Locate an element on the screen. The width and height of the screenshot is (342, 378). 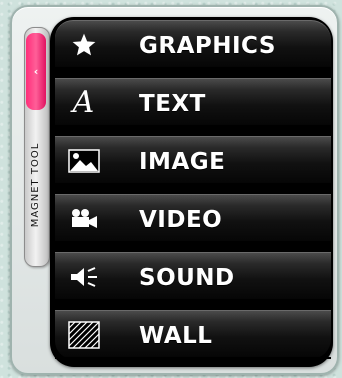
menu-item-text: A TEXT is located at coordinates (193, 102).